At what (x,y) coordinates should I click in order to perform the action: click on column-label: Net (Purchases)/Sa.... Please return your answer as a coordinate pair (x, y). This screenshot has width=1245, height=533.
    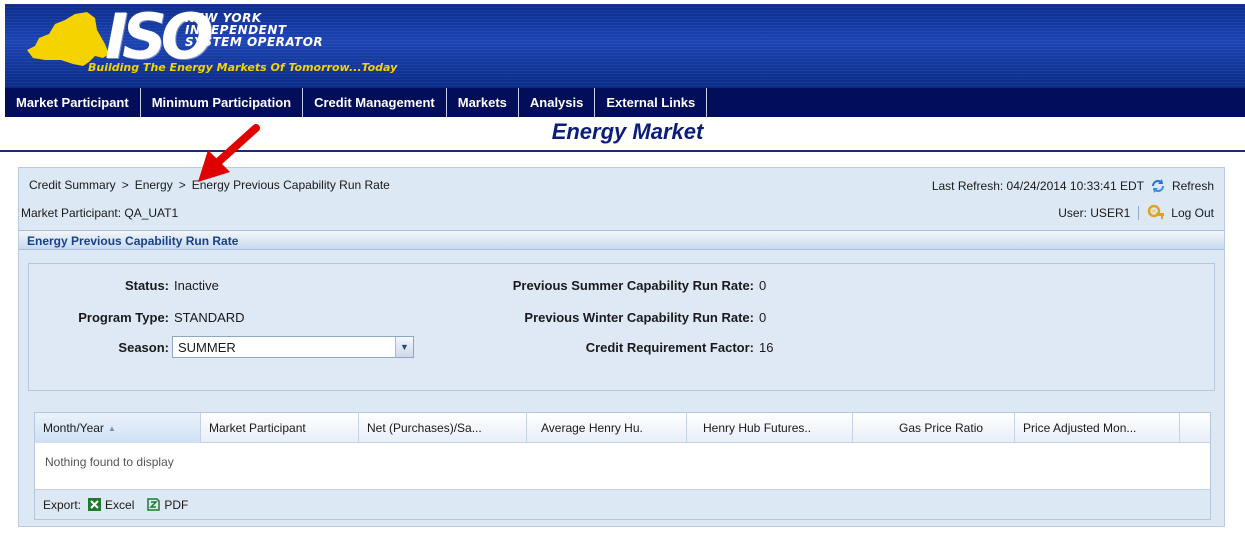
    Looking at the image, I should click on (424, 428).